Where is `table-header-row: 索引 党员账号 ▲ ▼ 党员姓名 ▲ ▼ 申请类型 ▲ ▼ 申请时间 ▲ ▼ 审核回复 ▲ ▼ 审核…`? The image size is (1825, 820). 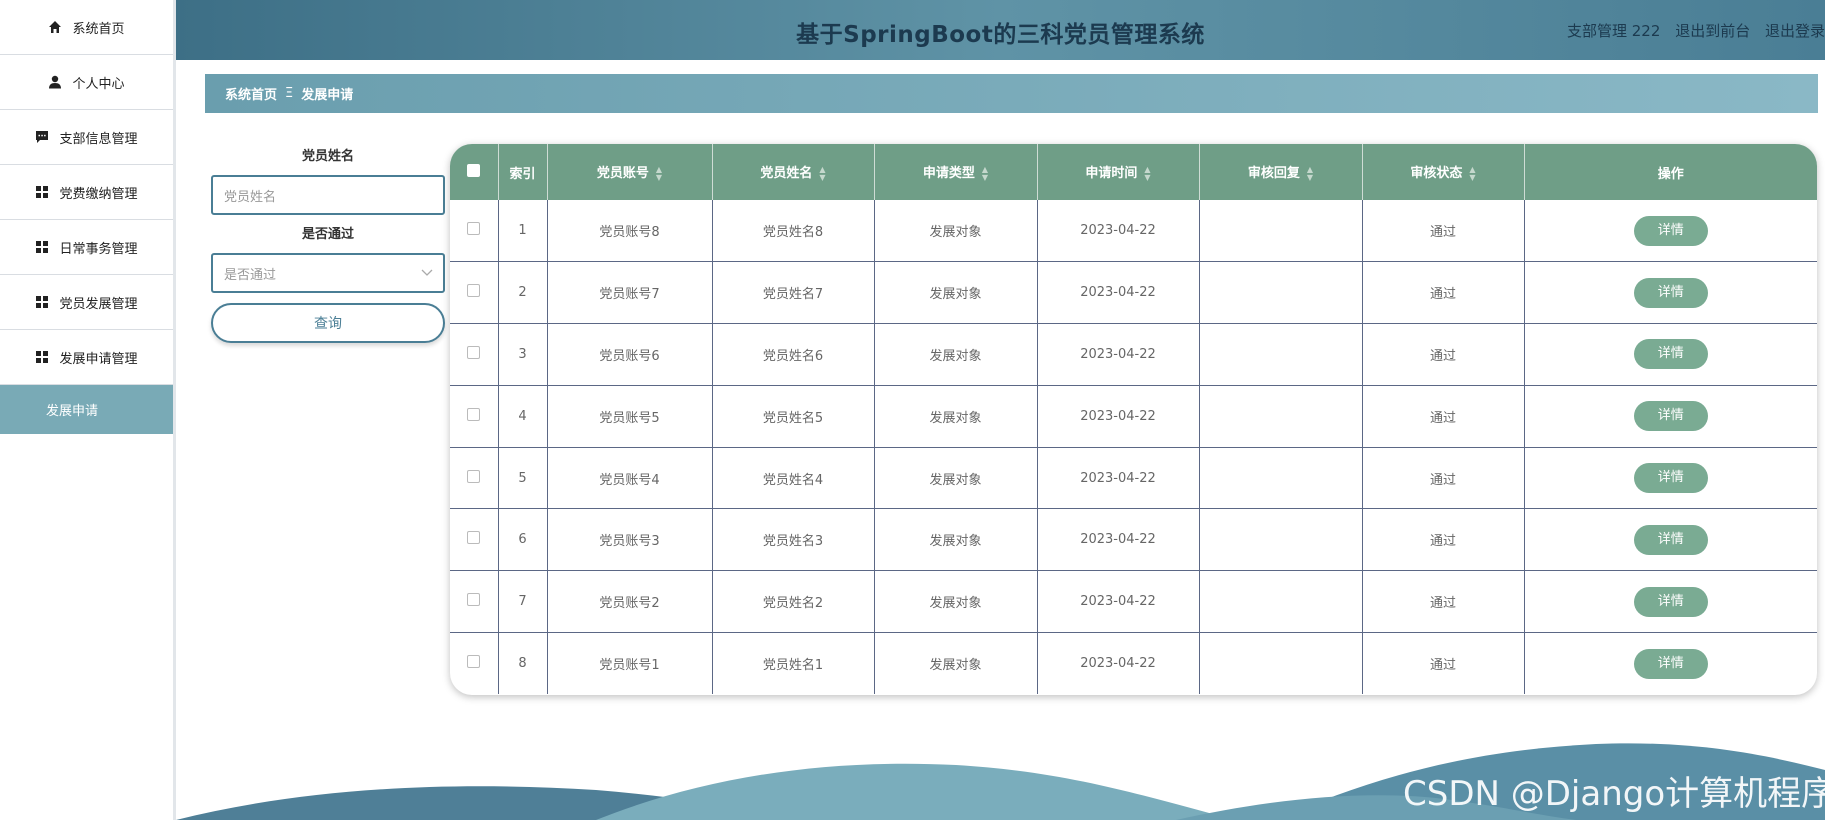
table-header-row: 索引 党员账号 ▲ ▼ 党员姓名 ▲ ▼ 申请类型 ▲ ▼ 申请时间 ▲ ▼ 审核回复 ▲ ▼ 审核… is located at coordinates (1133, 172).